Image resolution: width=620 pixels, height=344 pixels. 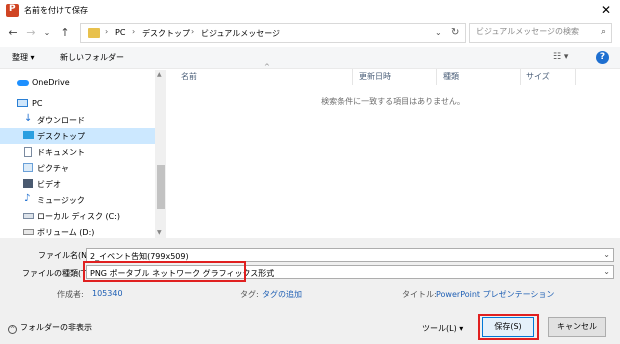 What do you see at coordinates (77, 184) in the screenshot?
I see `sidebar-item-videos: ビデオ` at bounding box center [77, 184].